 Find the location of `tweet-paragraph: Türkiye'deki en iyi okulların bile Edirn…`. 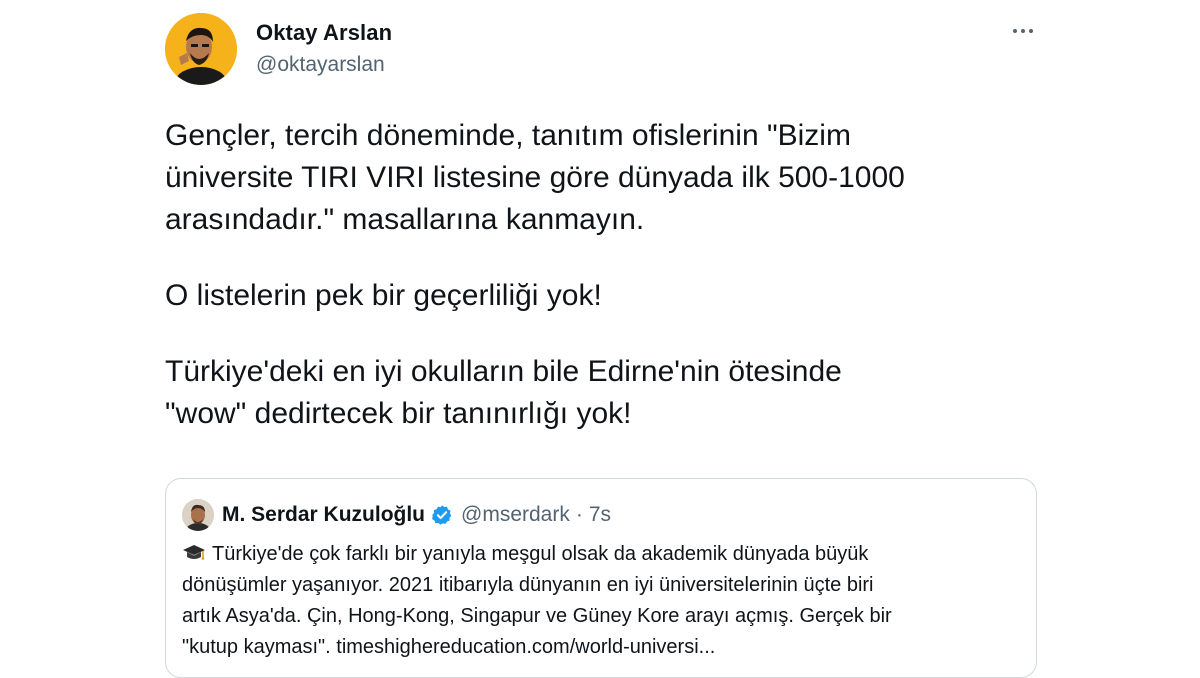

tweet-paragraph: Türkiye'deki en iyi okulların bile Edirn… is located at coordinates (503, 392).